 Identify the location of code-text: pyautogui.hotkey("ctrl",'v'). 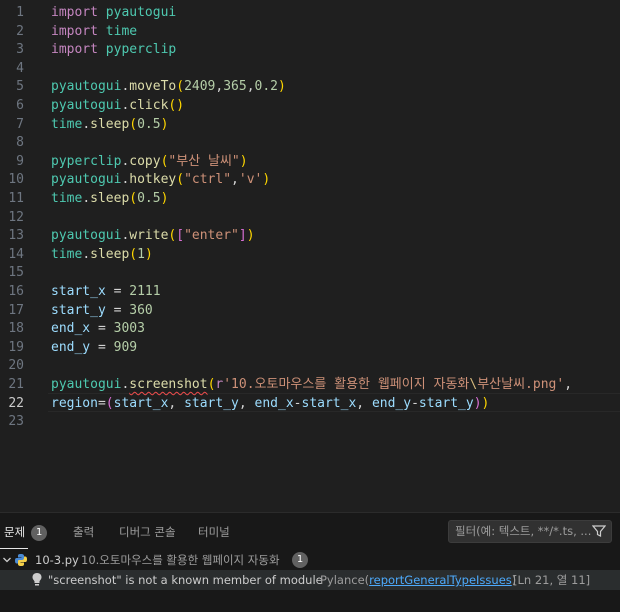
(160, 180).